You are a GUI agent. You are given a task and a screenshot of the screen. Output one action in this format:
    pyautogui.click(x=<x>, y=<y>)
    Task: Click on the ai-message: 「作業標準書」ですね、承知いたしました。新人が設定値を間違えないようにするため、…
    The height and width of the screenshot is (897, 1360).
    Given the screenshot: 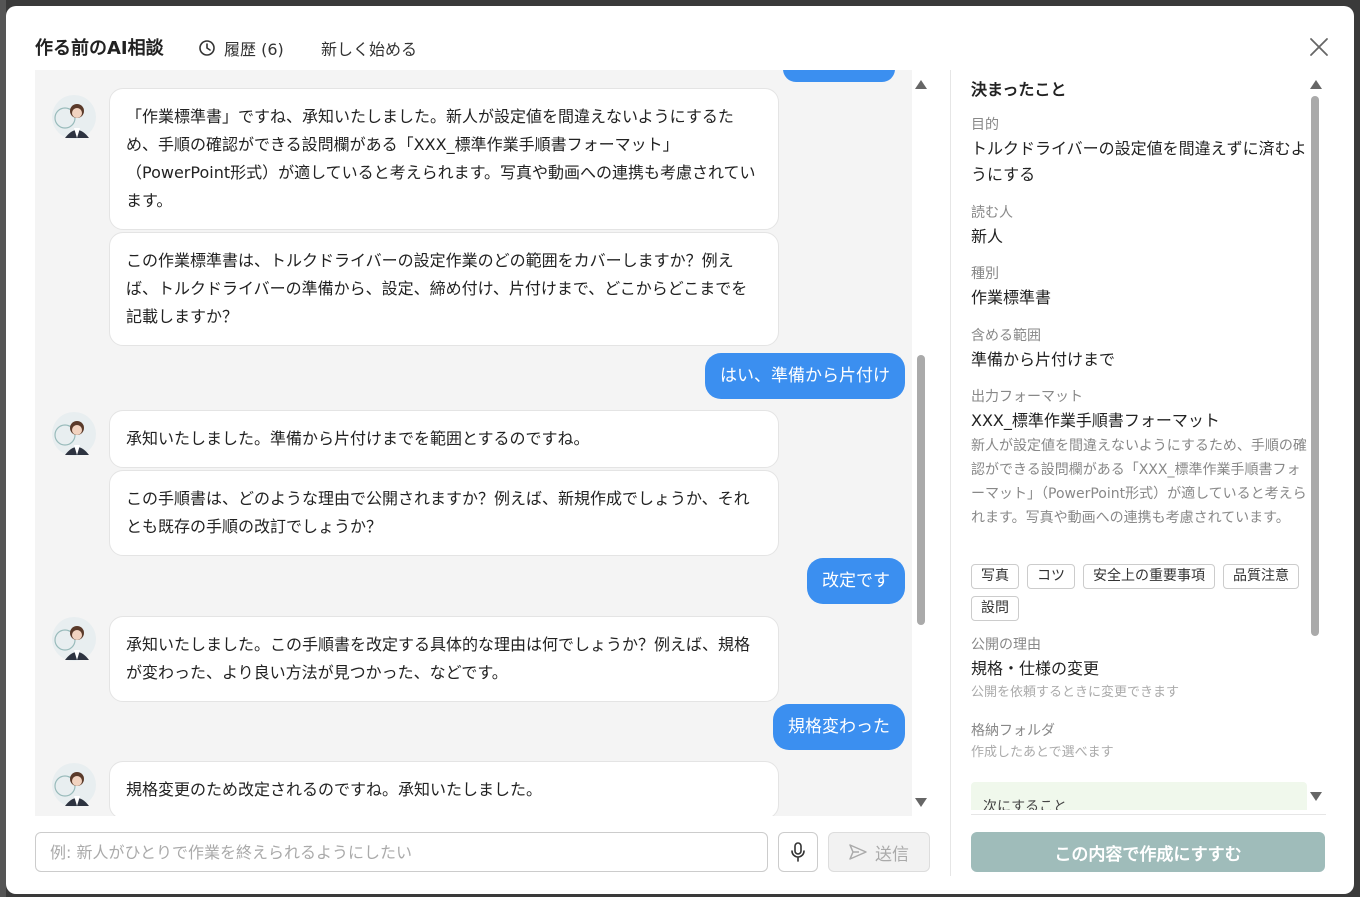 What is the action you would take?
    pyautogui.click(x=444, y=159)
    